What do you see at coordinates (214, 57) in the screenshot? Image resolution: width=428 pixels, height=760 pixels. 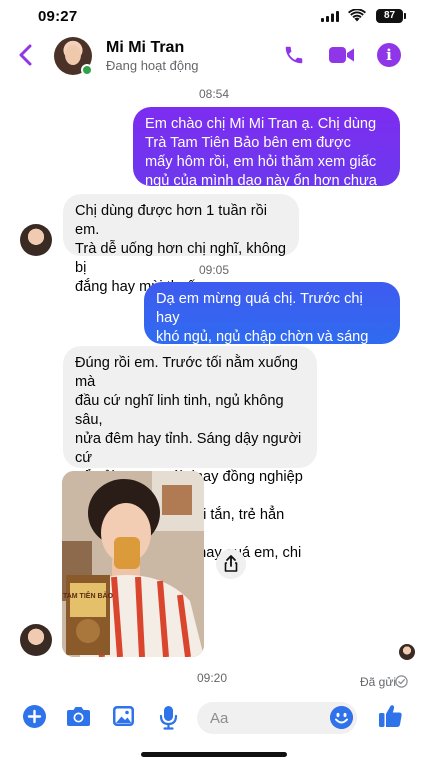 I see `chat-header: Mi Mi Tran Đang hoạt động i` at bounding box center [214, 57].